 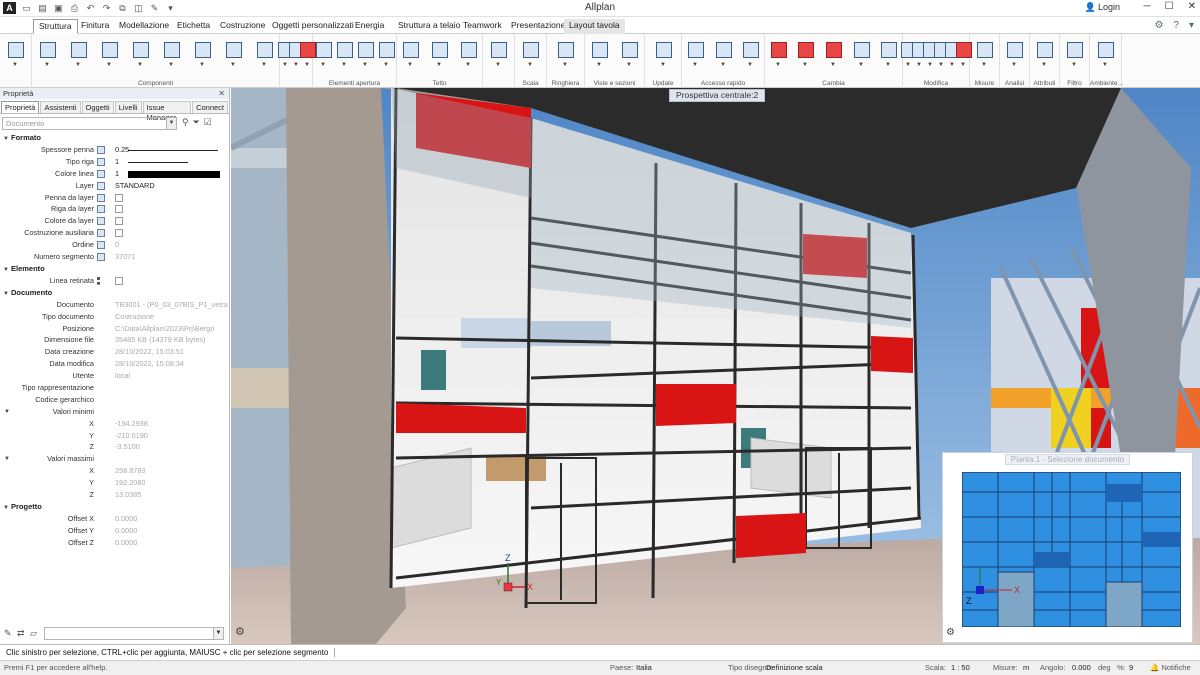 What do you see at coordinates (172, 55) in the screenshot?
I see `foundation-button: ▼` at bounding box center [172, 55].